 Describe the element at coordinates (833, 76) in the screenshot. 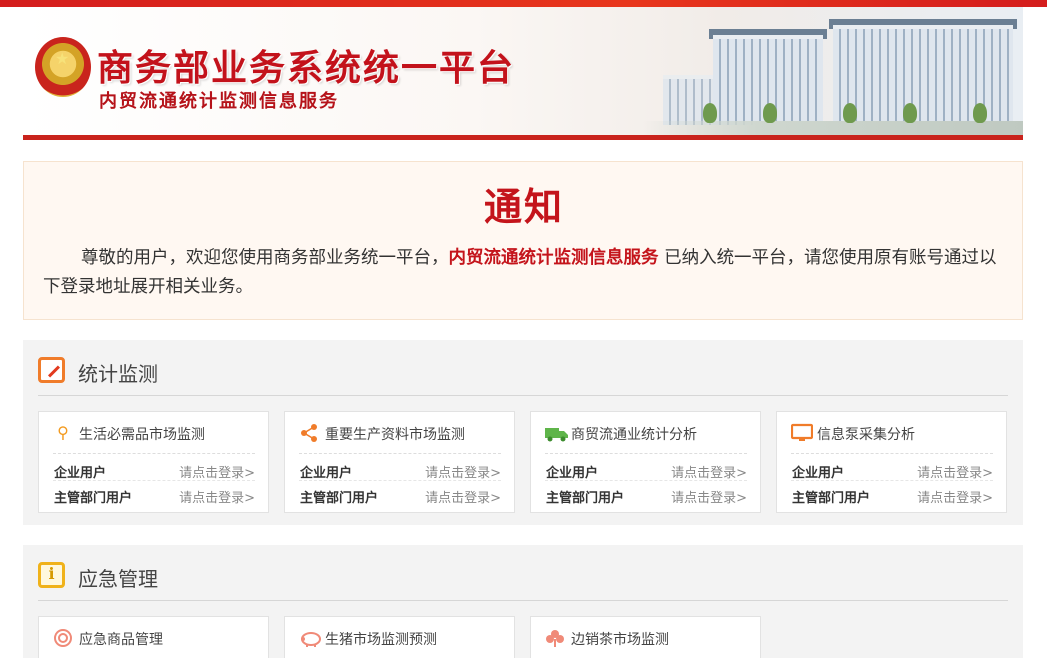

I see `ministry-building-illustration` at that location.